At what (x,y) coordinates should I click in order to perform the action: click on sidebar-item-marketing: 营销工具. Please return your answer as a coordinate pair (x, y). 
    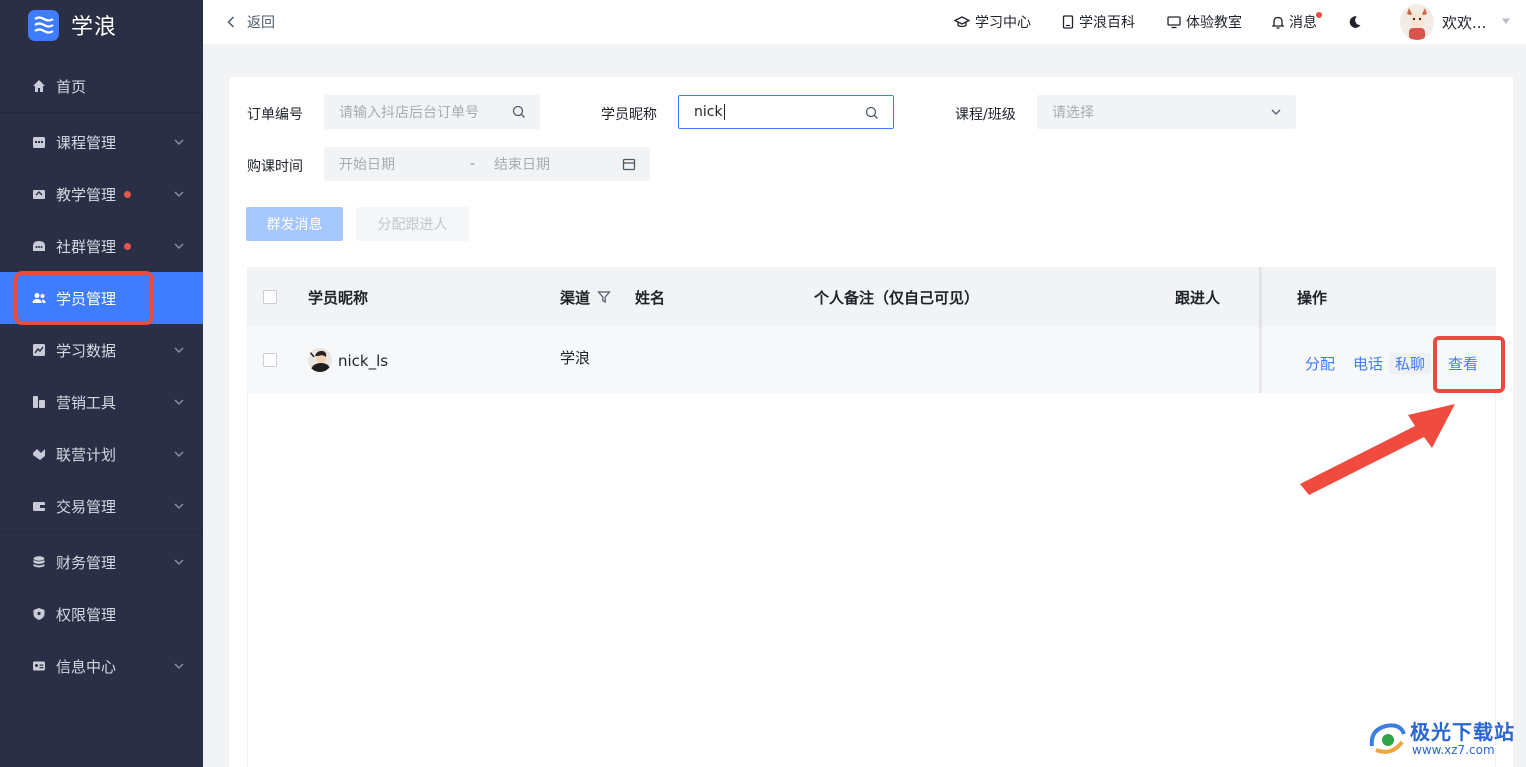
    Looking at the image, I should click on (101, 402).